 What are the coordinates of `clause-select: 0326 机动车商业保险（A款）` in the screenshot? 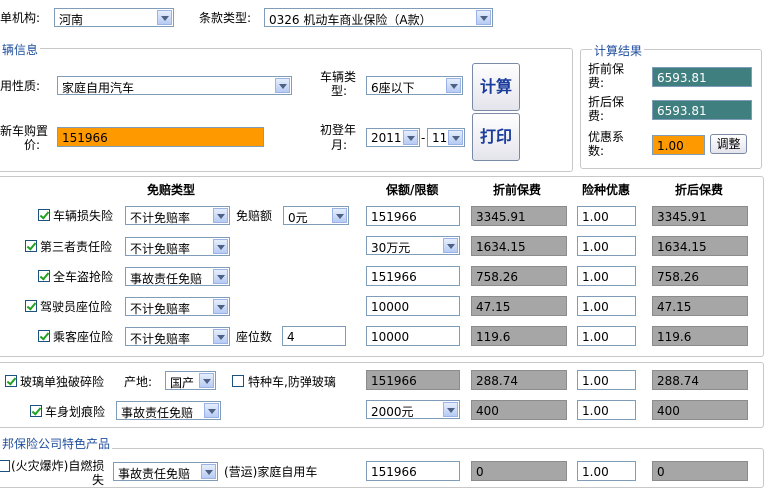 It's located at (378, 17).